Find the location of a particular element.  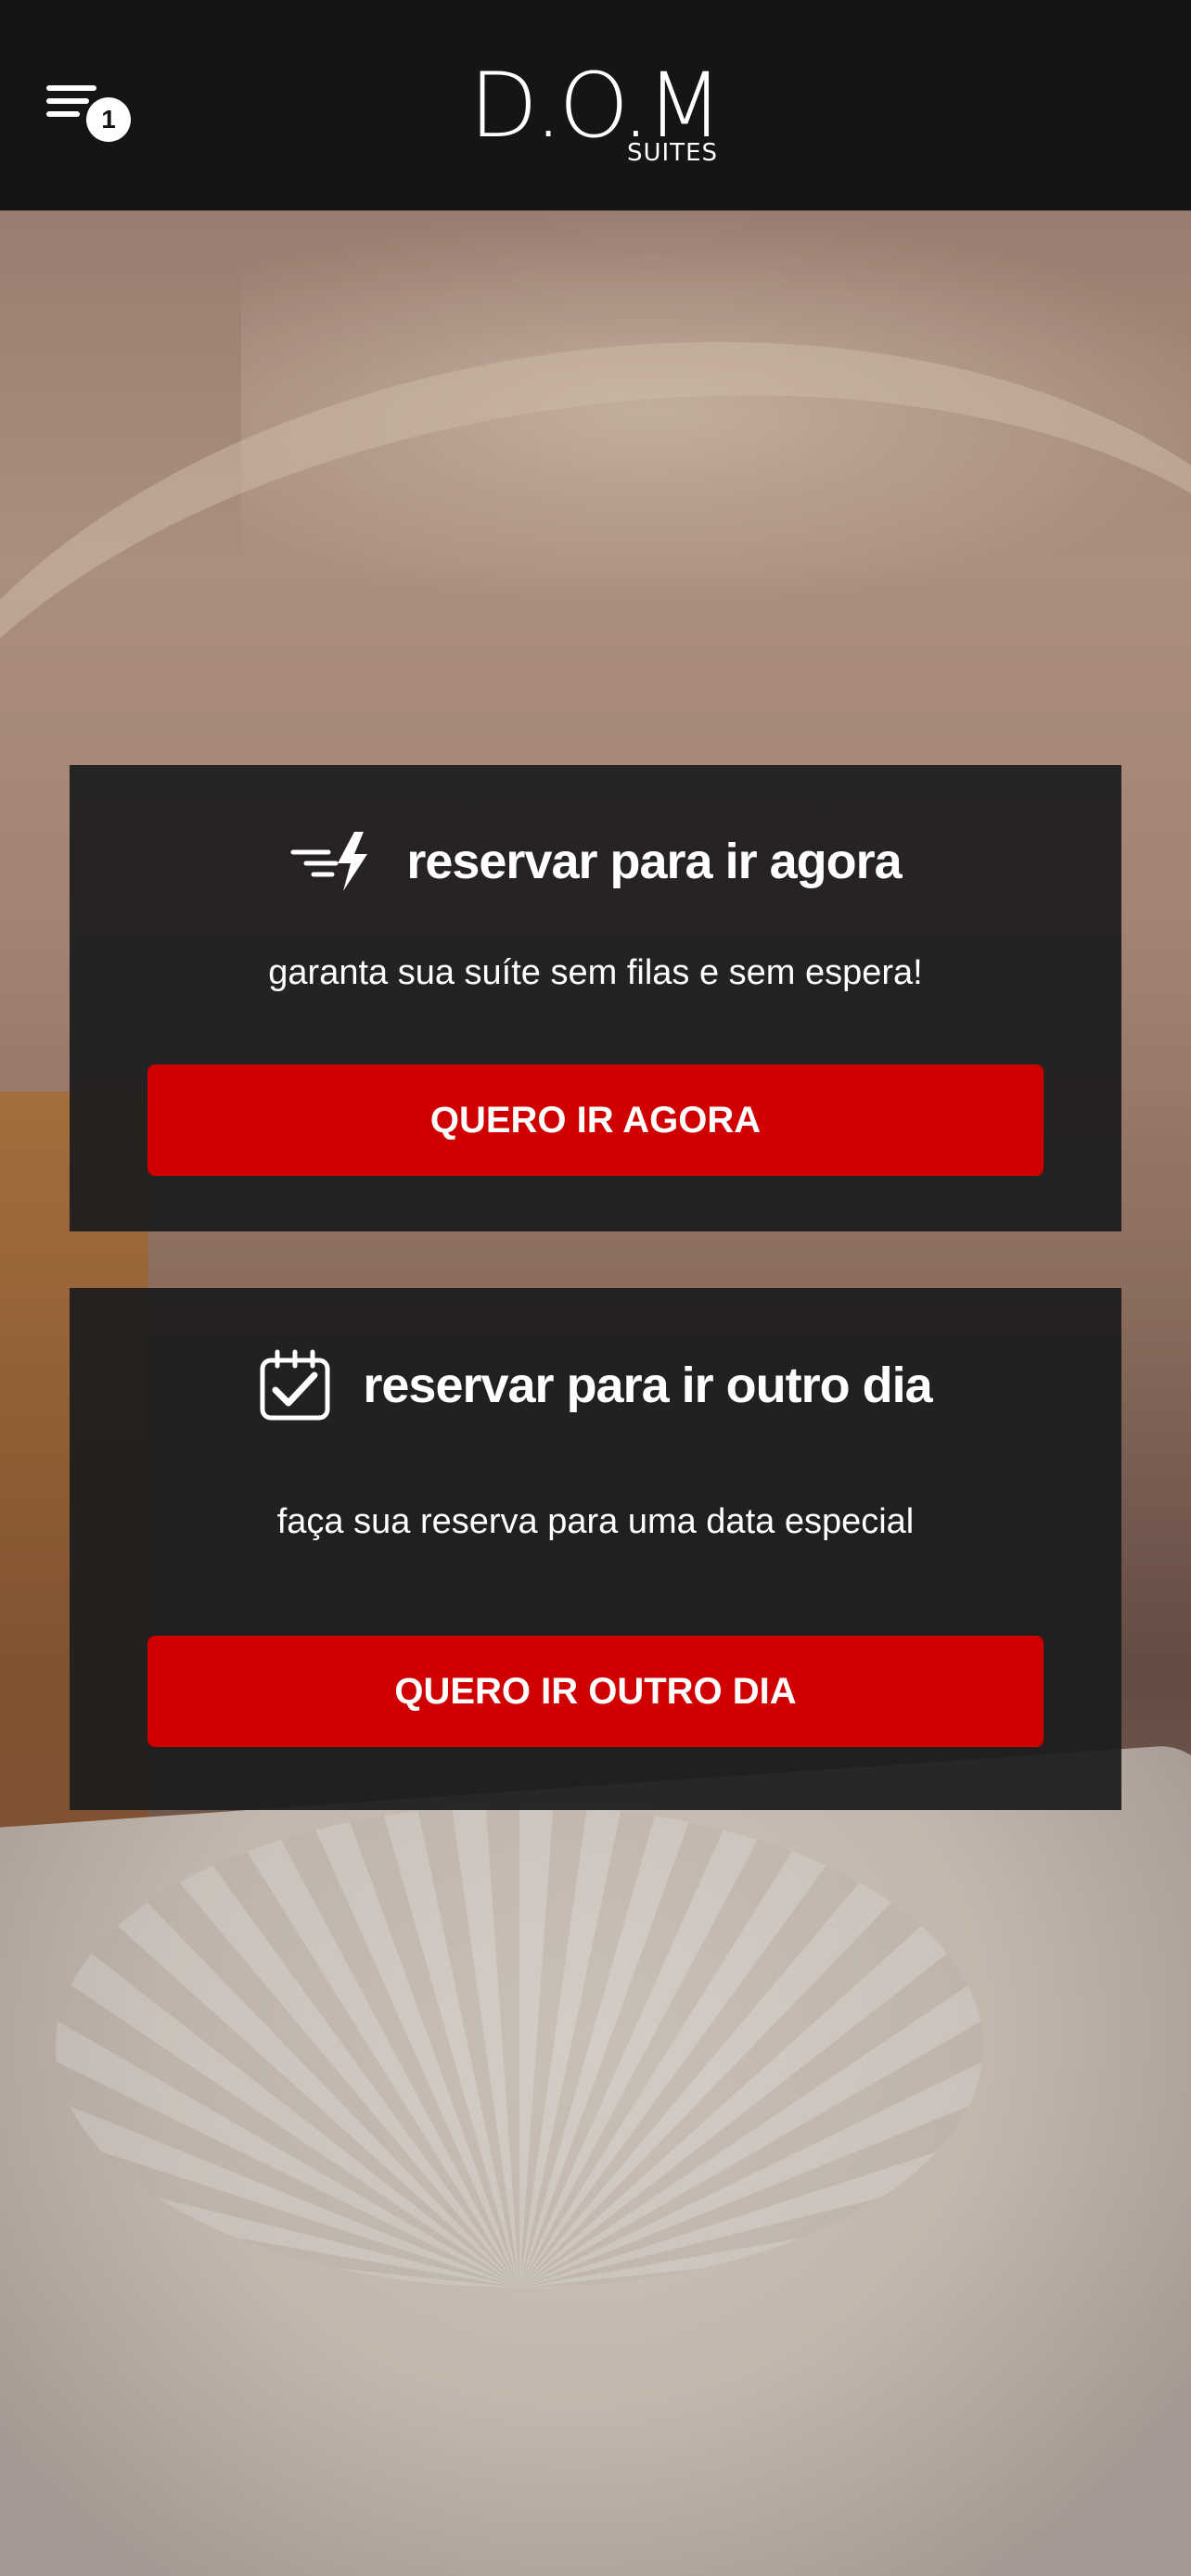

card-title: reservar para ir agora is located at coordinates (654, 861).